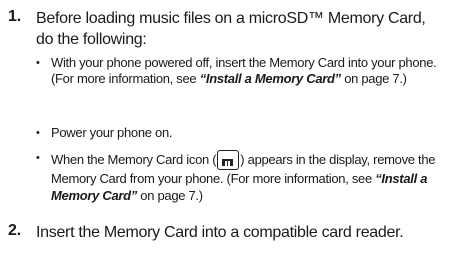 Image resolution: width=473 pixels, height=254 pixels. I want to click on step-text-line: do the following:, so click(91, 39).